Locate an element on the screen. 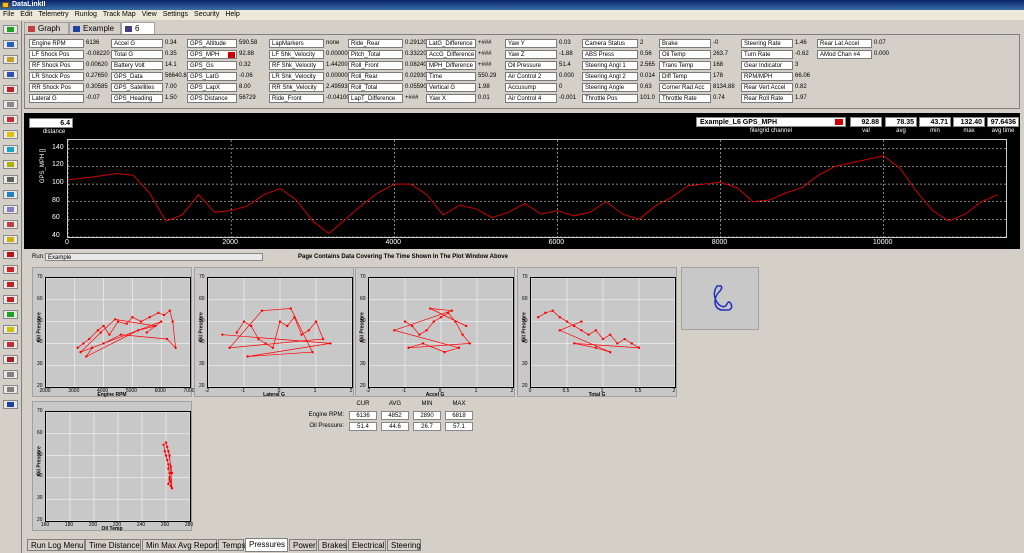 Image resolution: width=1024 pixels, height=553 pixels. channel-label: GPS Distance is located at coordinates (212, 98).